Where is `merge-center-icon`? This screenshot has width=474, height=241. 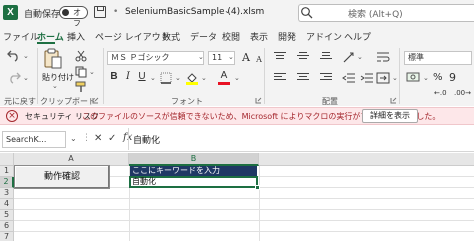 merge-center-icon is located at coordinates (383, 78).